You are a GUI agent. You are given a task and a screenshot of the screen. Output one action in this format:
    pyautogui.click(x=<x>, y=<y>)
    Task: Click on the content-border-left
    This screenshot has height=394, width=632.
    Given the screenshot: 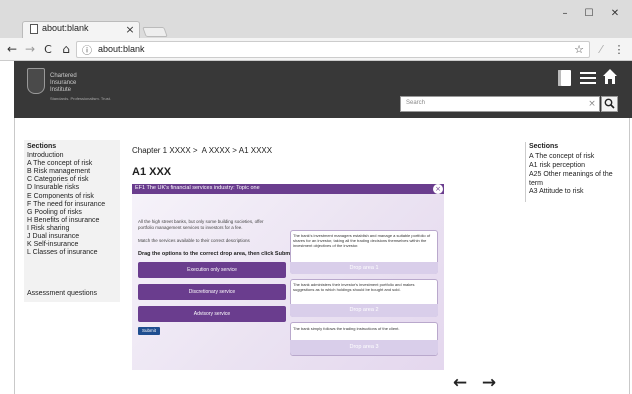 What is the action you would take?
    pyautogui.click(x=14, y=256)
    